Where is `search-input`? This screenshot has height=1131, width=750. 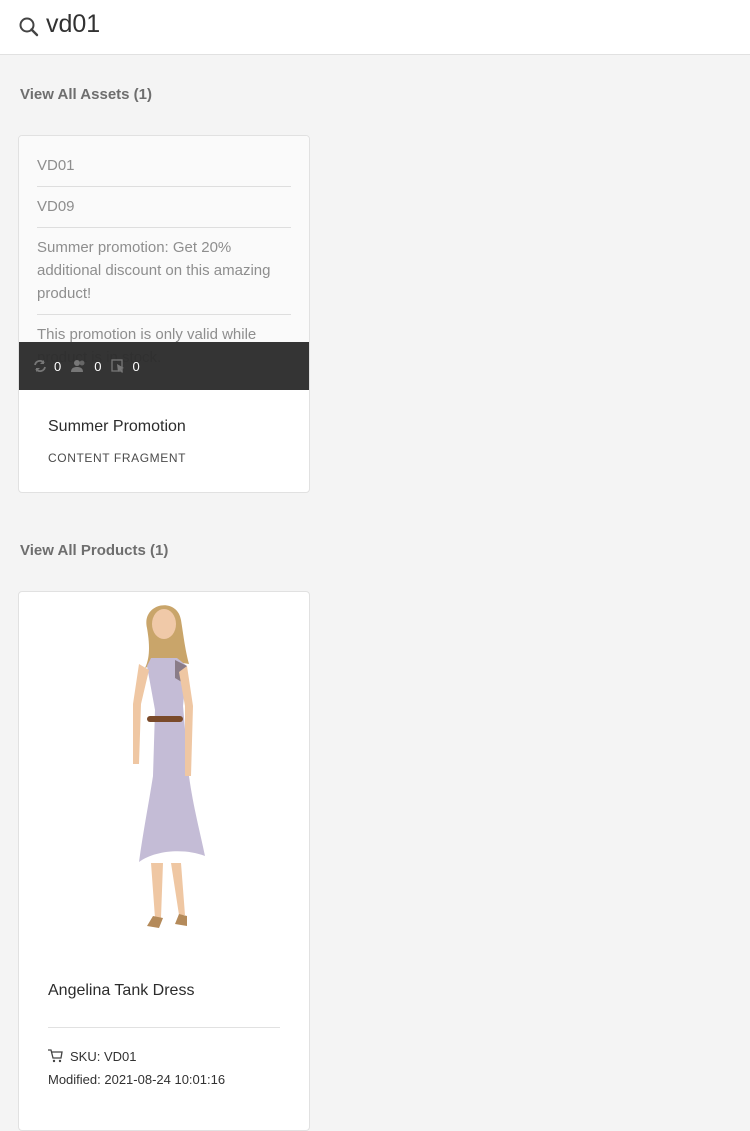
search-input is located at coordinates (346, 24).